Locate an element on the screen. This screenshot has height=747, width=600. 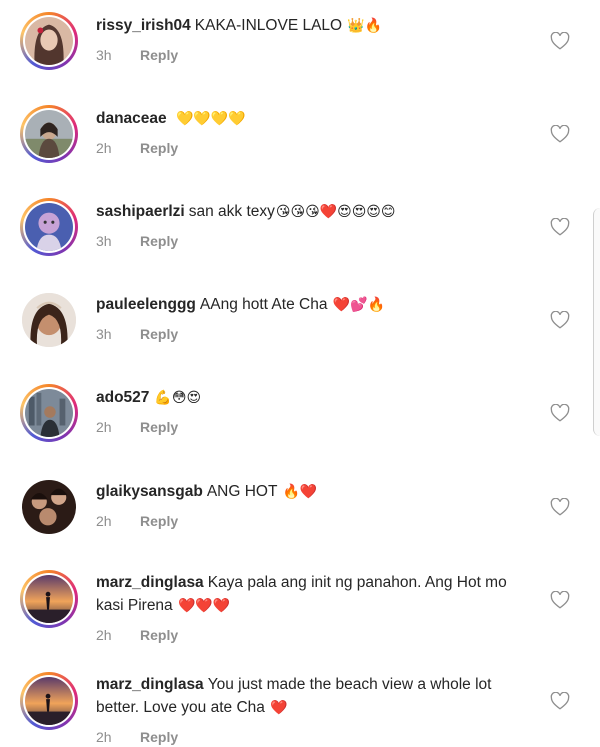
comment-text: glaikysansgab ANG HOT 🔥❤️ is located at coordinates (207, 491).